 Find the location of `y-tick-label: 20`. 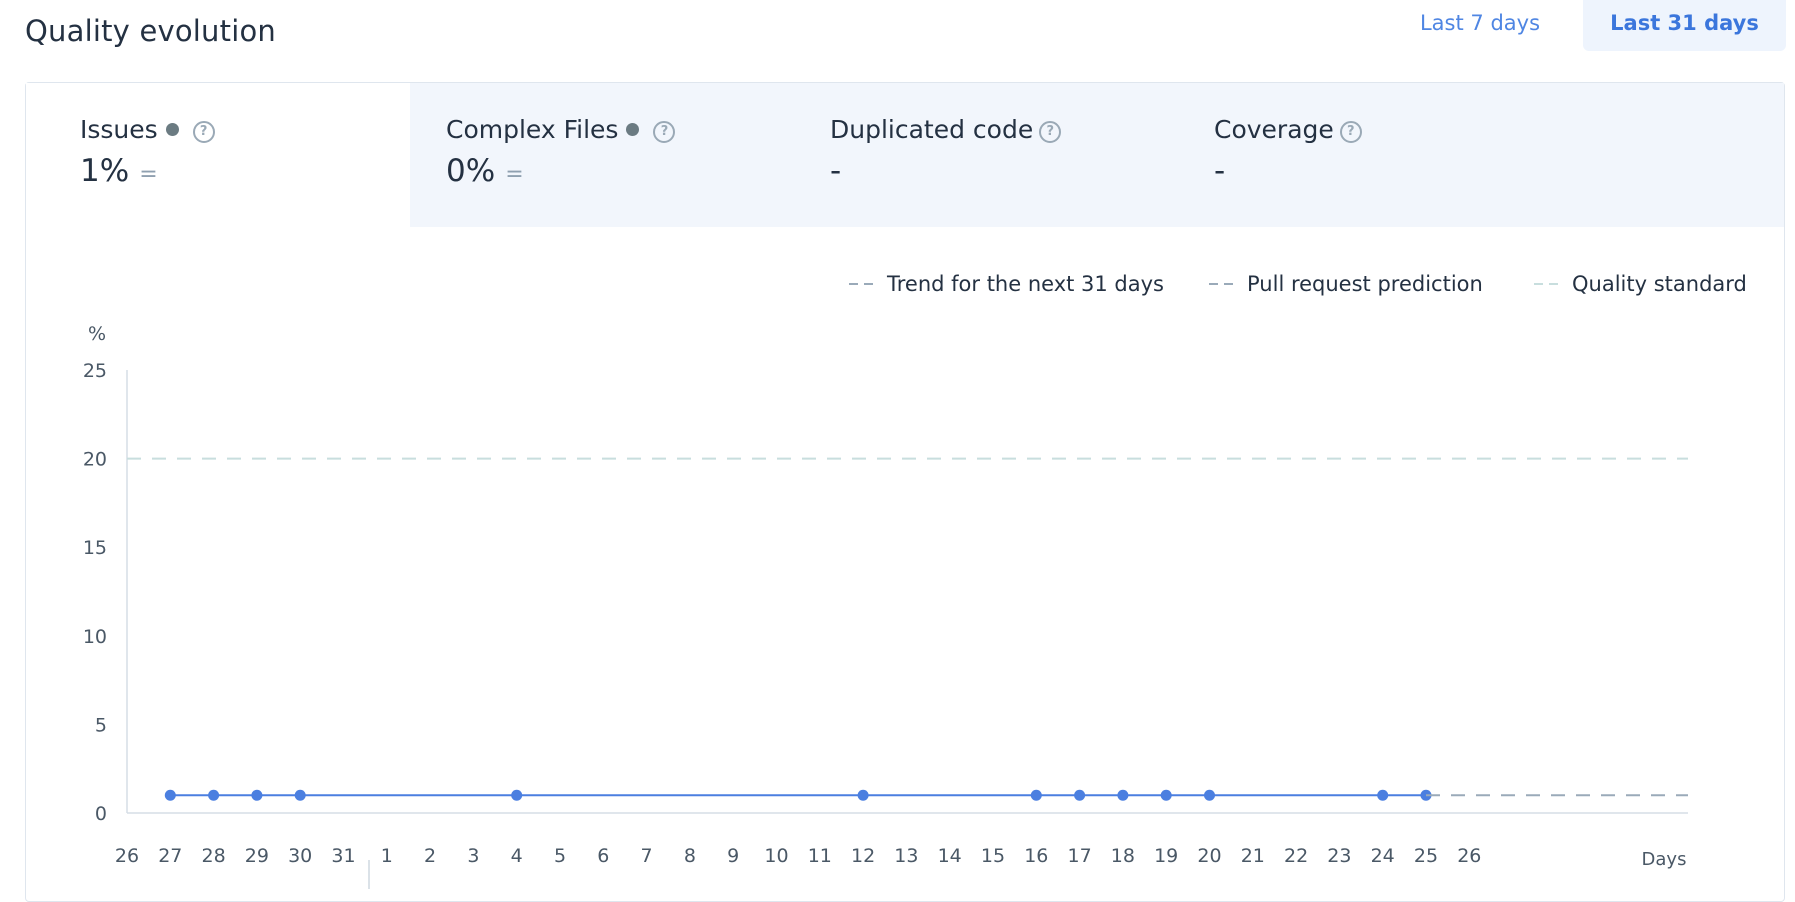

y-tick-label: 20 is located at coordinates (95, 460).